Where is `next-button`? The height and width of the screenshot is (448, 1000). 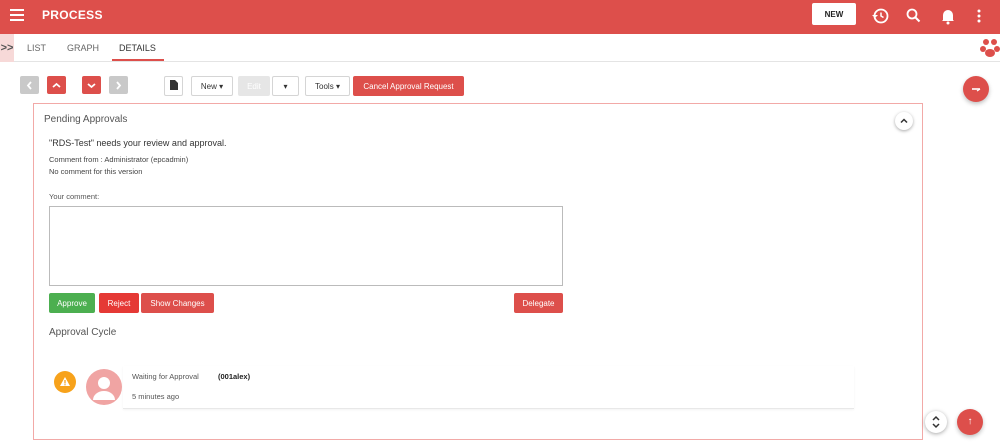 next-button is located at coordinates (118, 85).